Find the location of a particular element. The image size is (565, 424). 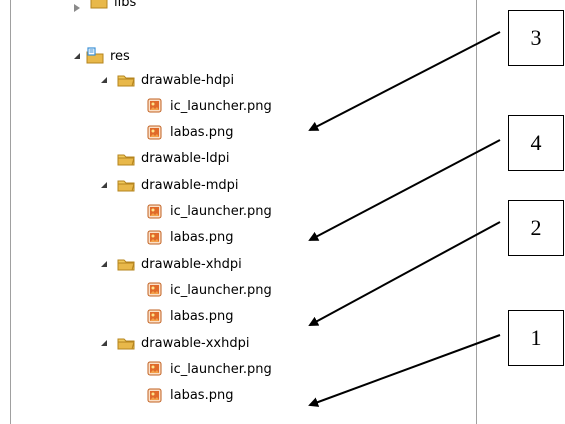

tree-row-folder: drawable-mdpi is located at coordinates (168, 185).